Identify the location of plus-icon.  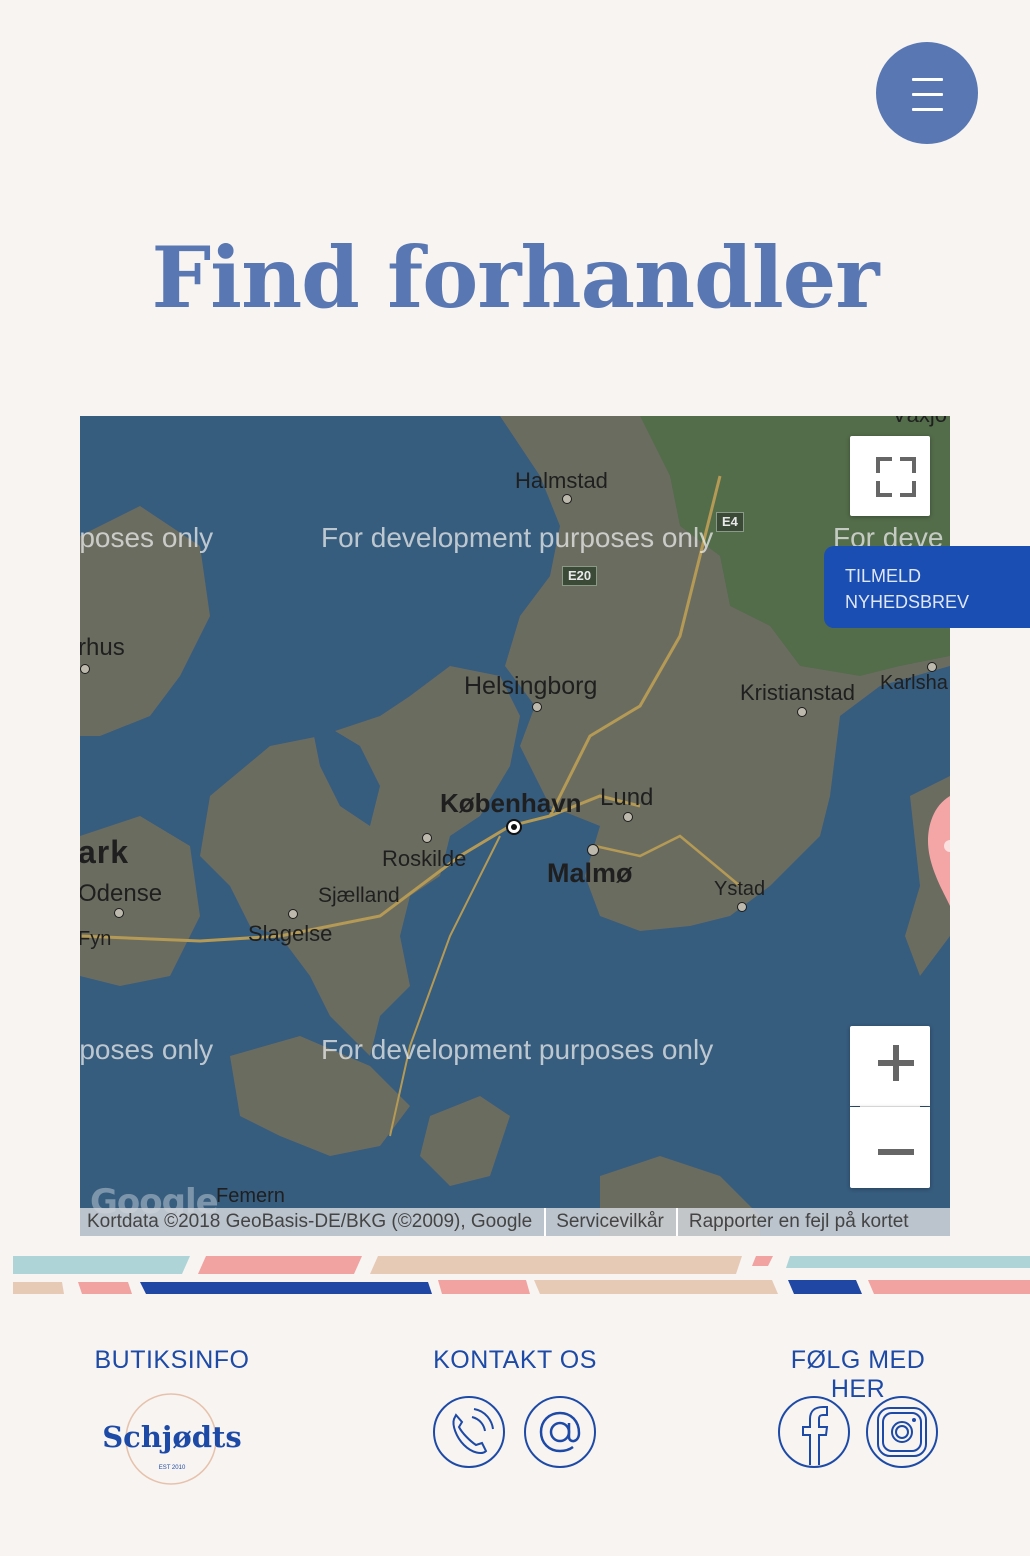
(896, 1063).